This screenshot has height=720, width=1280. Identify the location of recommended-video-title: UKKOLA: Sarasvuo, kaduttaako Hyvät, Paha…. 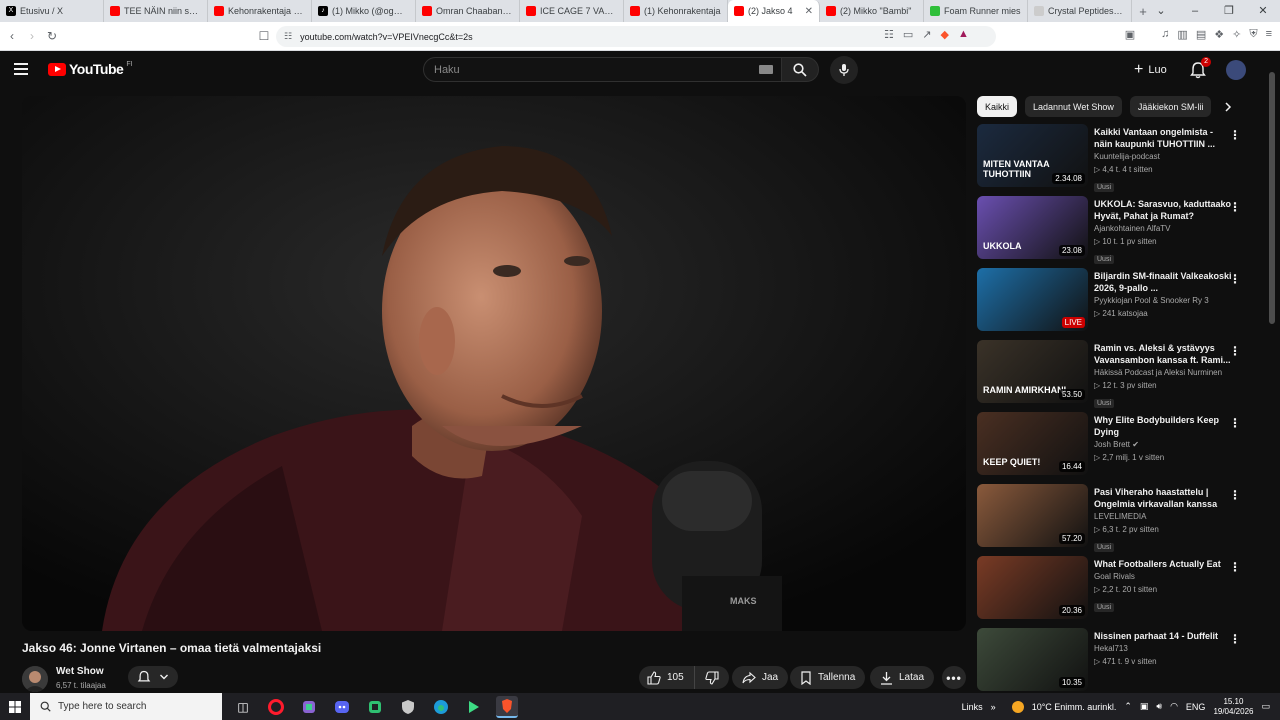
(1164, 210).